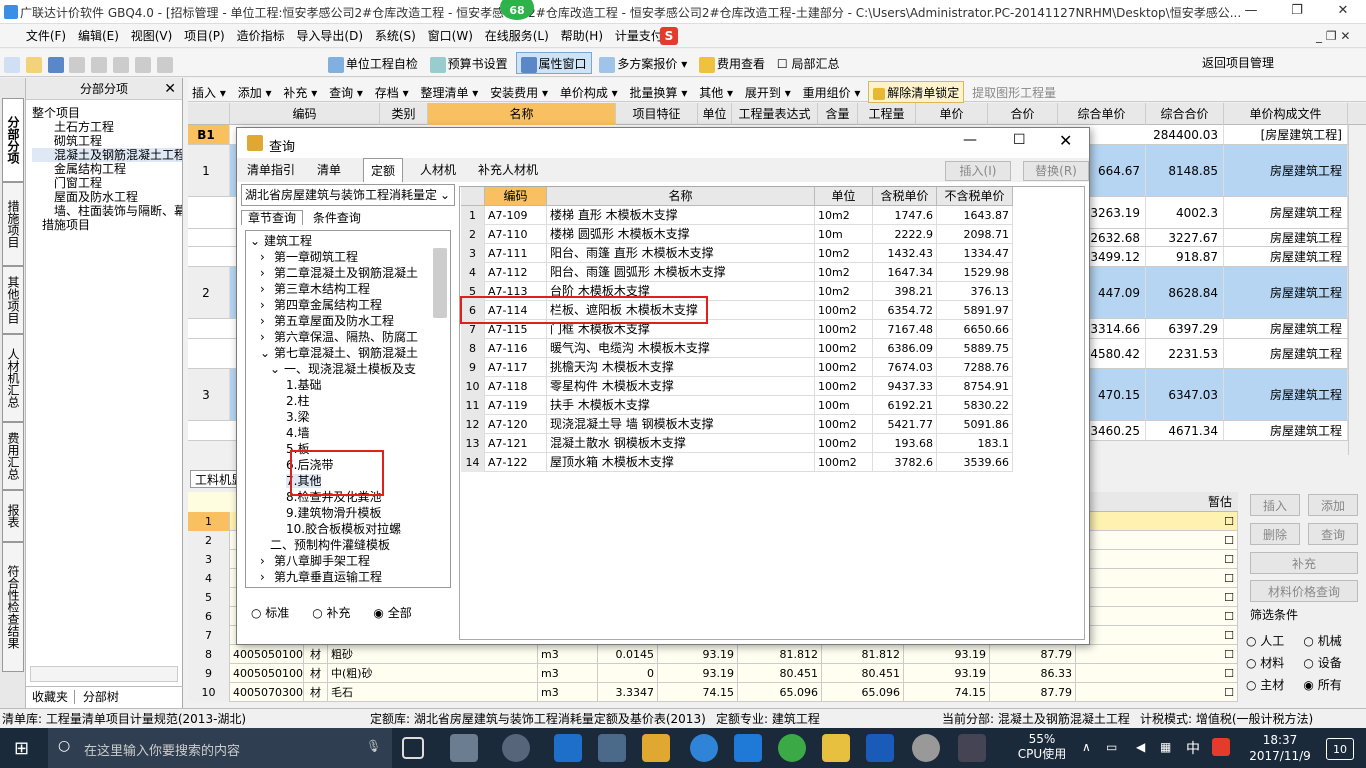  What do you see at coordinates (732, 64) in the screenshot?
I see `fee-view-button: 费用查看` at bounding box center [732, 64].